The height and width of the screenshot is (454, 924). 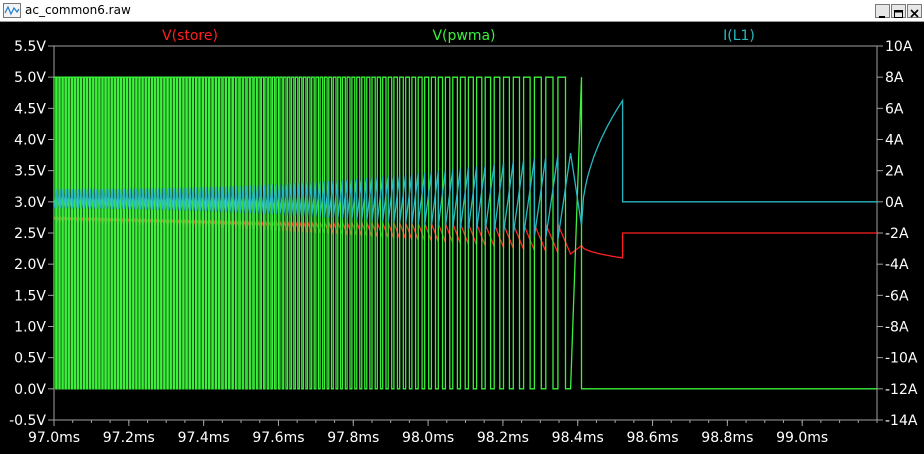 What do you see at coordinates (30, 265) in the screenshot?
I see `left-tick-label: 2.0V` at bounding box center [30, 265].